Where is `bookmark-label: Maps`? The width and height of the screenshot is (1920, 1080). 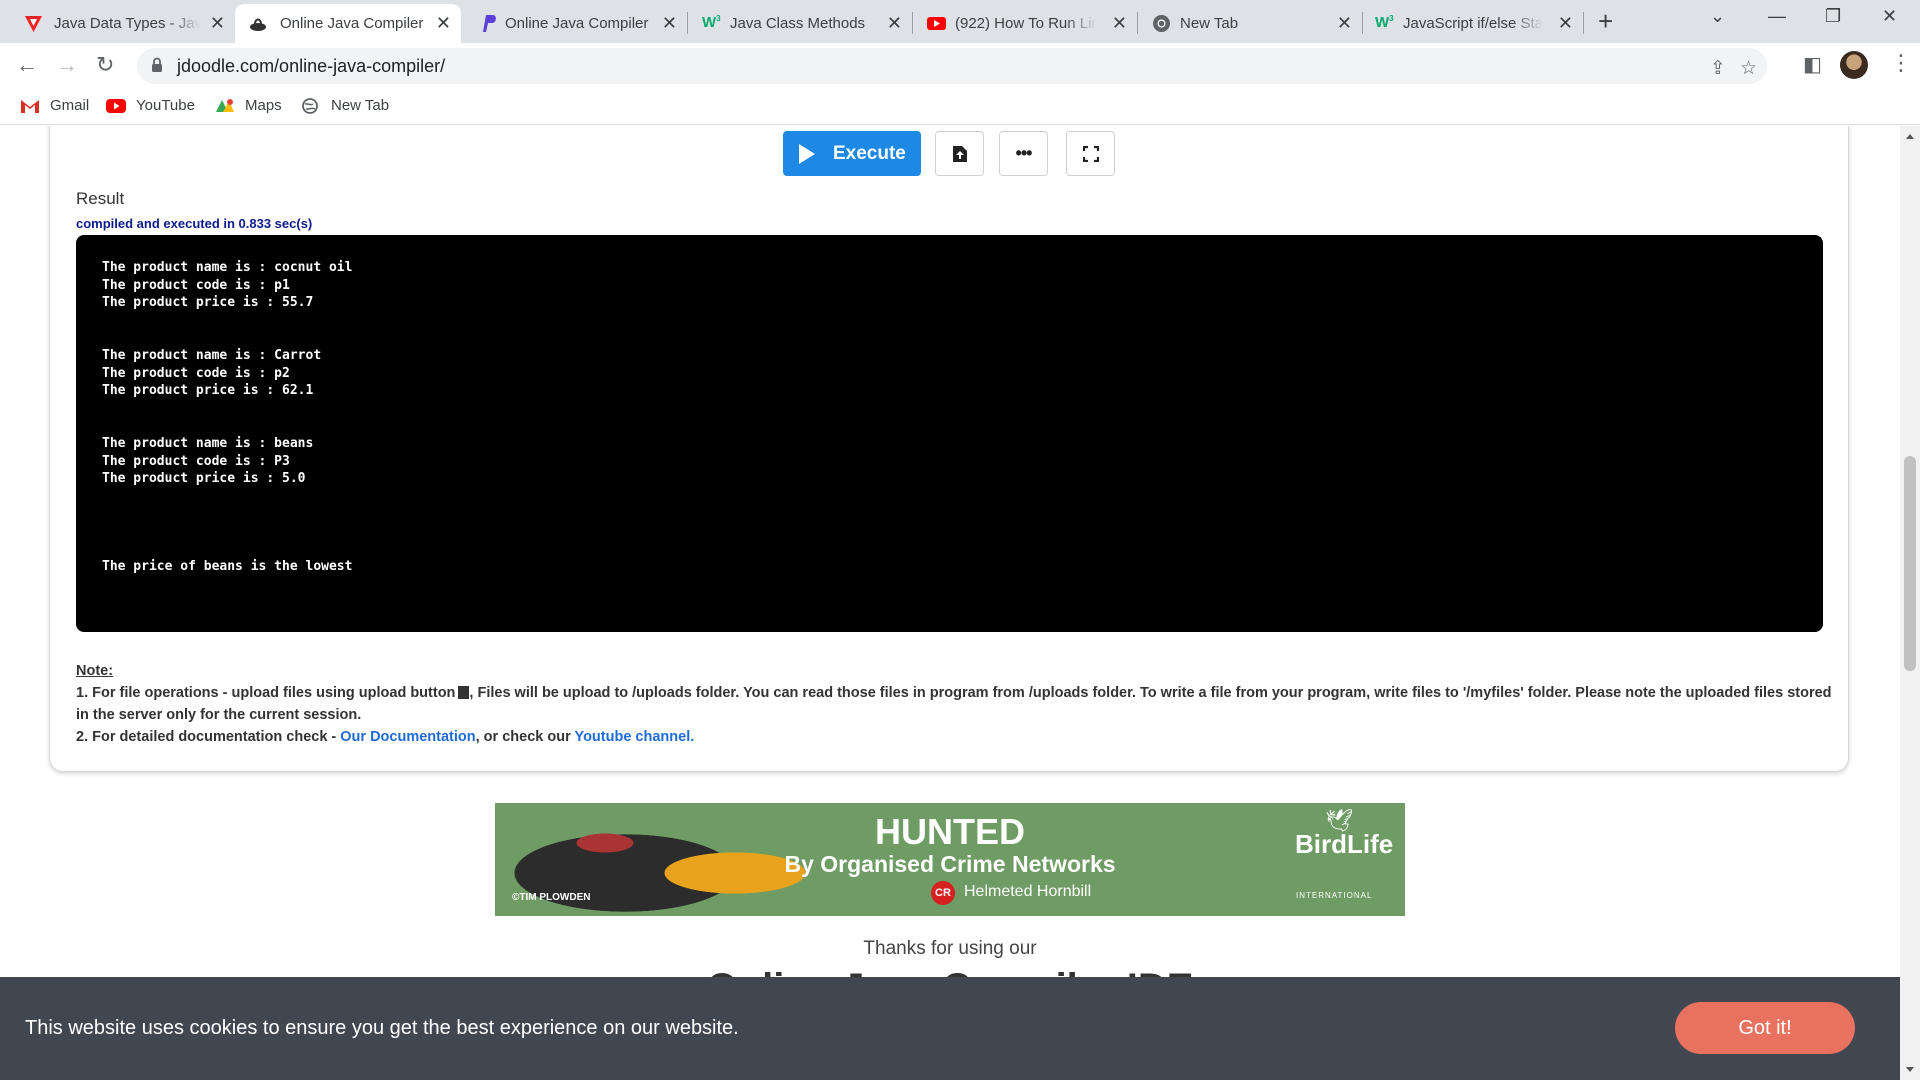
bookmark-label: Maps is located at coordinates (263, 105).